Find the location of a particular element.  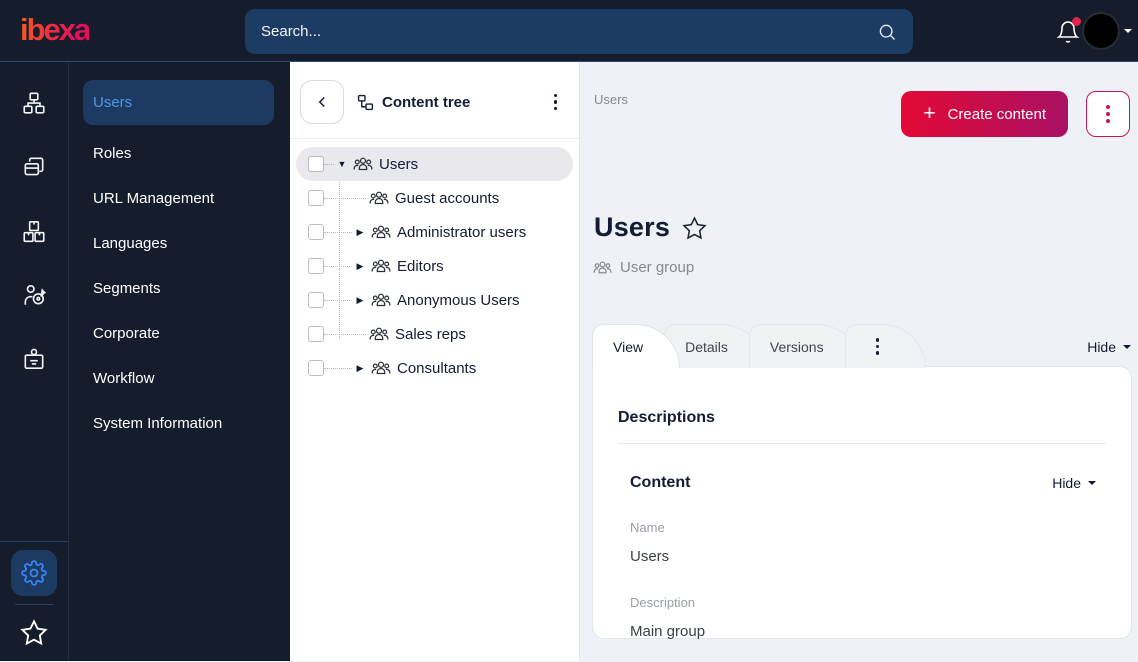

notification-bell-icon is located at coordinates (1068, 30).